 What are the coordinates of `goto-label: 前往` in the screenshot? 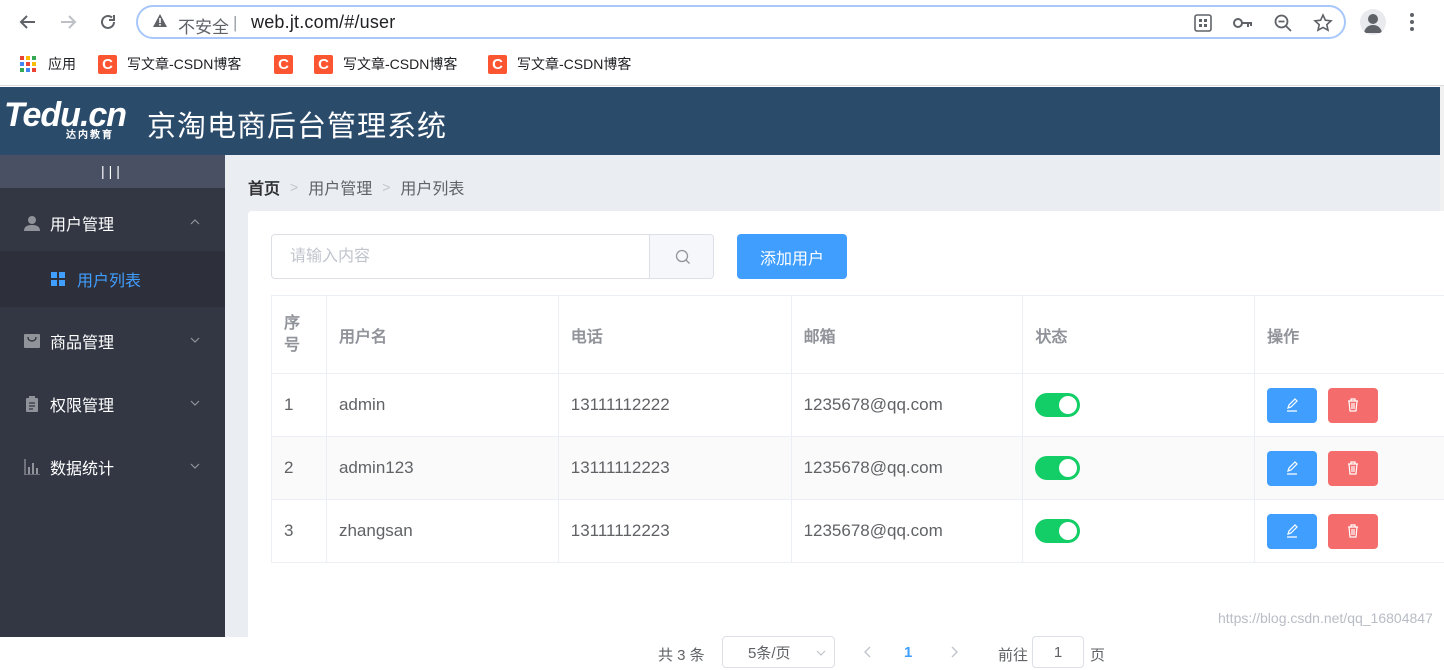 It's located at (1013, 655).